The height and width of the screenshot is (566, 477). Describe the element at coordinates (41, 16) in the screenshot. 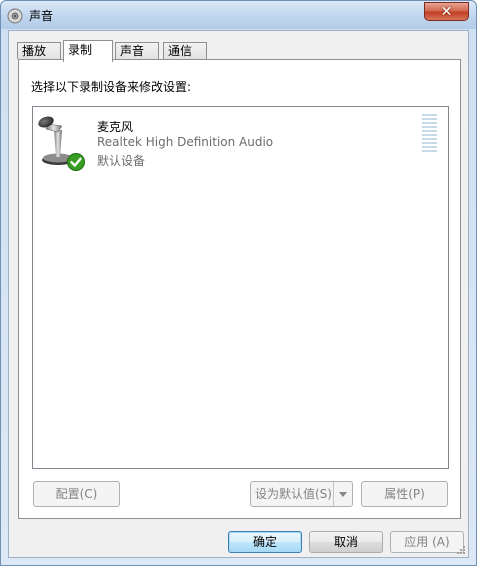

I see `window-title: 声音` at that location.